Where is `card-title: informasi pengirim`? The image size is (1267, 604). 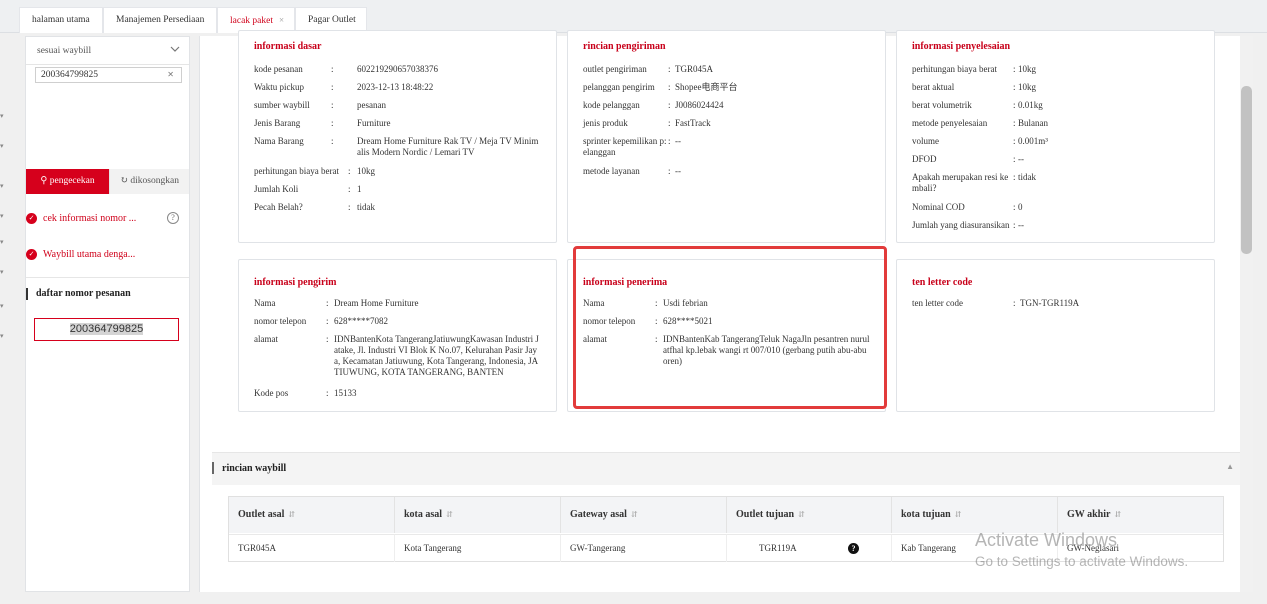
card-title: informasi pengirim is located at coordinates (295, 282).